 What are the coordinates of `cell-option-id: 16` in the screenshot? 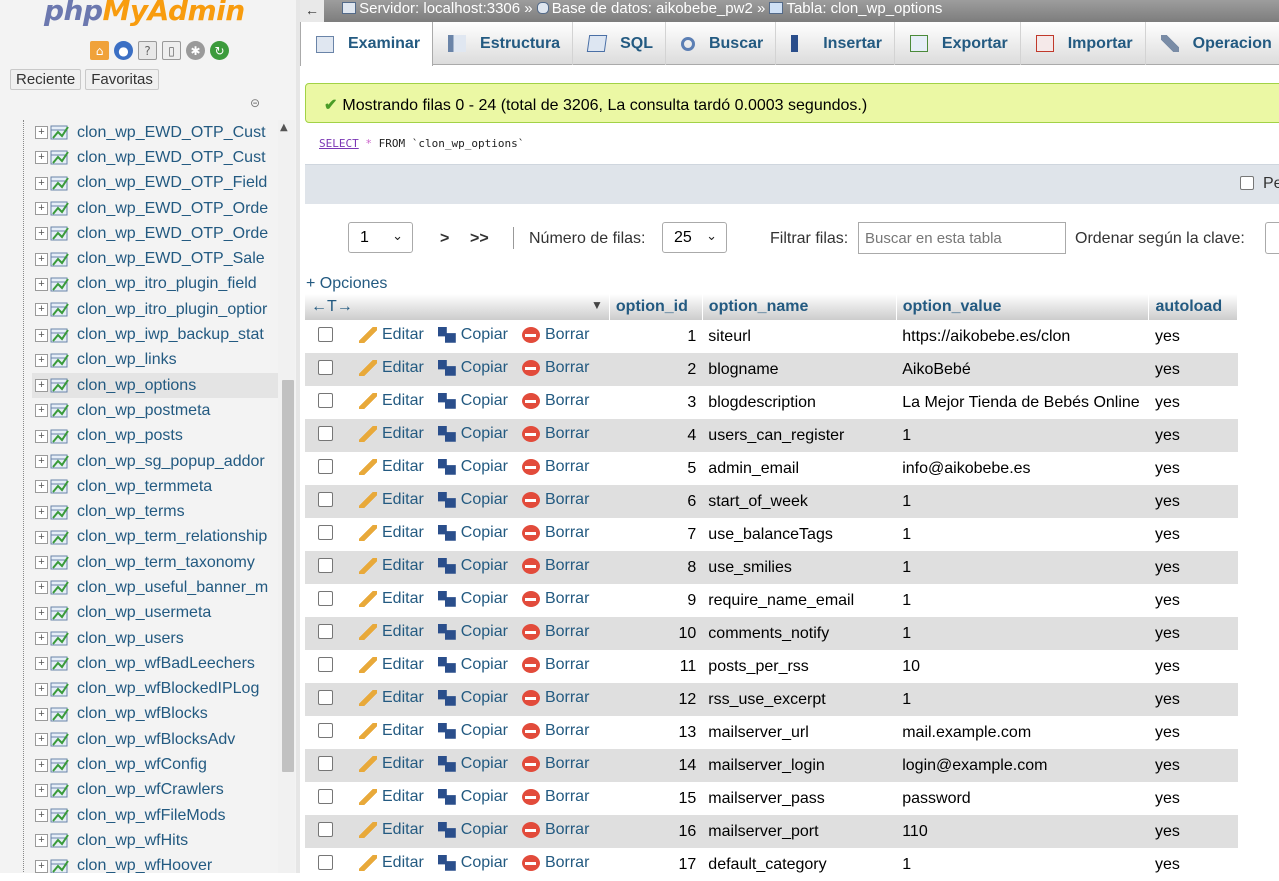 It's located at (656, 831).